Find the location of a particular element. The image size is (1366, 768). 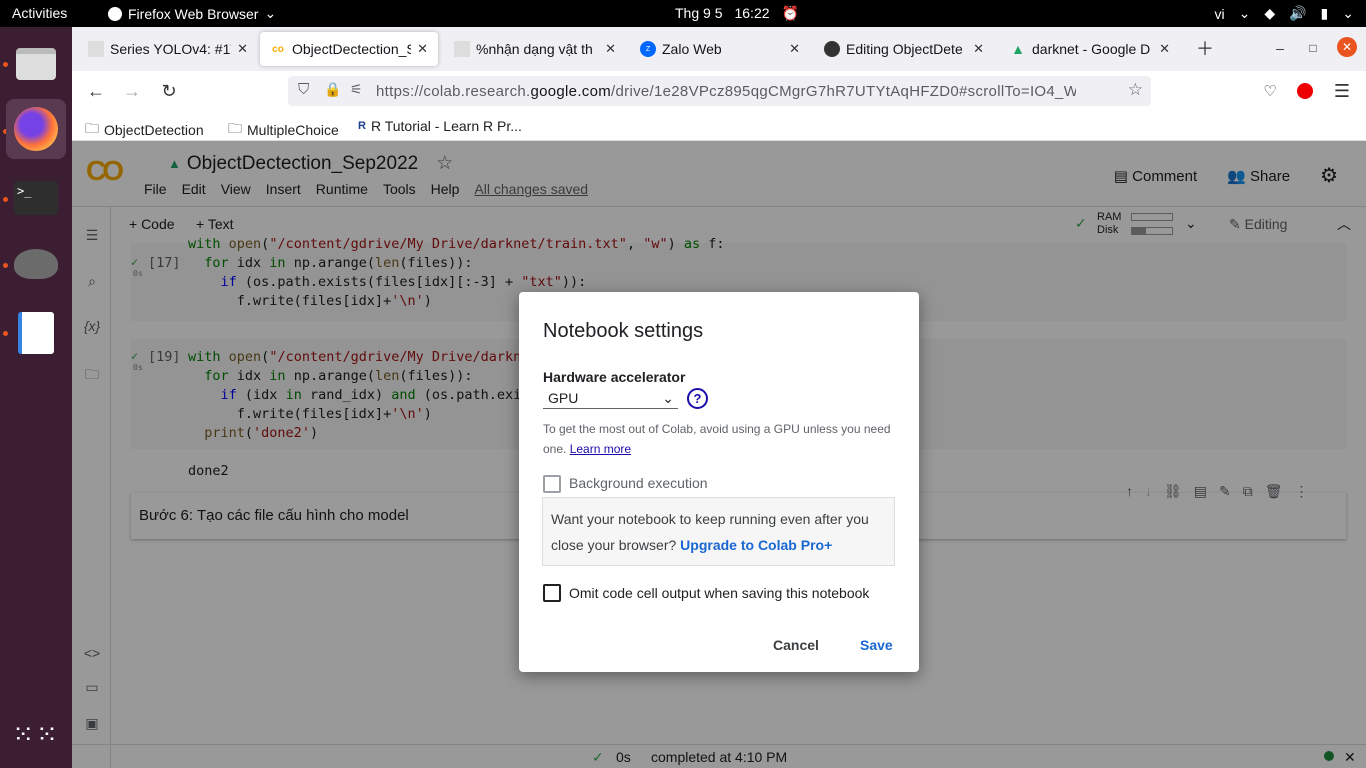

dock-firefox is located at coordinates (36, 129).